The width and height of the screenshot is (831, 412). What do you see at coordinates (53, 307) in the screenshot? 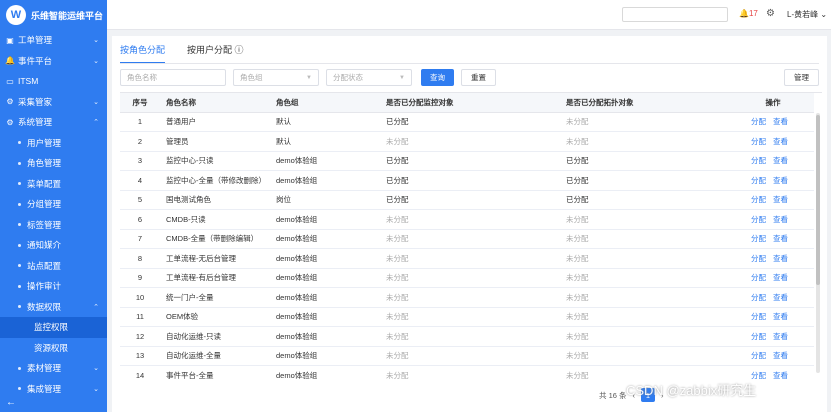
I see `sidebar-item-data-permission: 数据权限 ⌃` at bounding box center [53, 307].